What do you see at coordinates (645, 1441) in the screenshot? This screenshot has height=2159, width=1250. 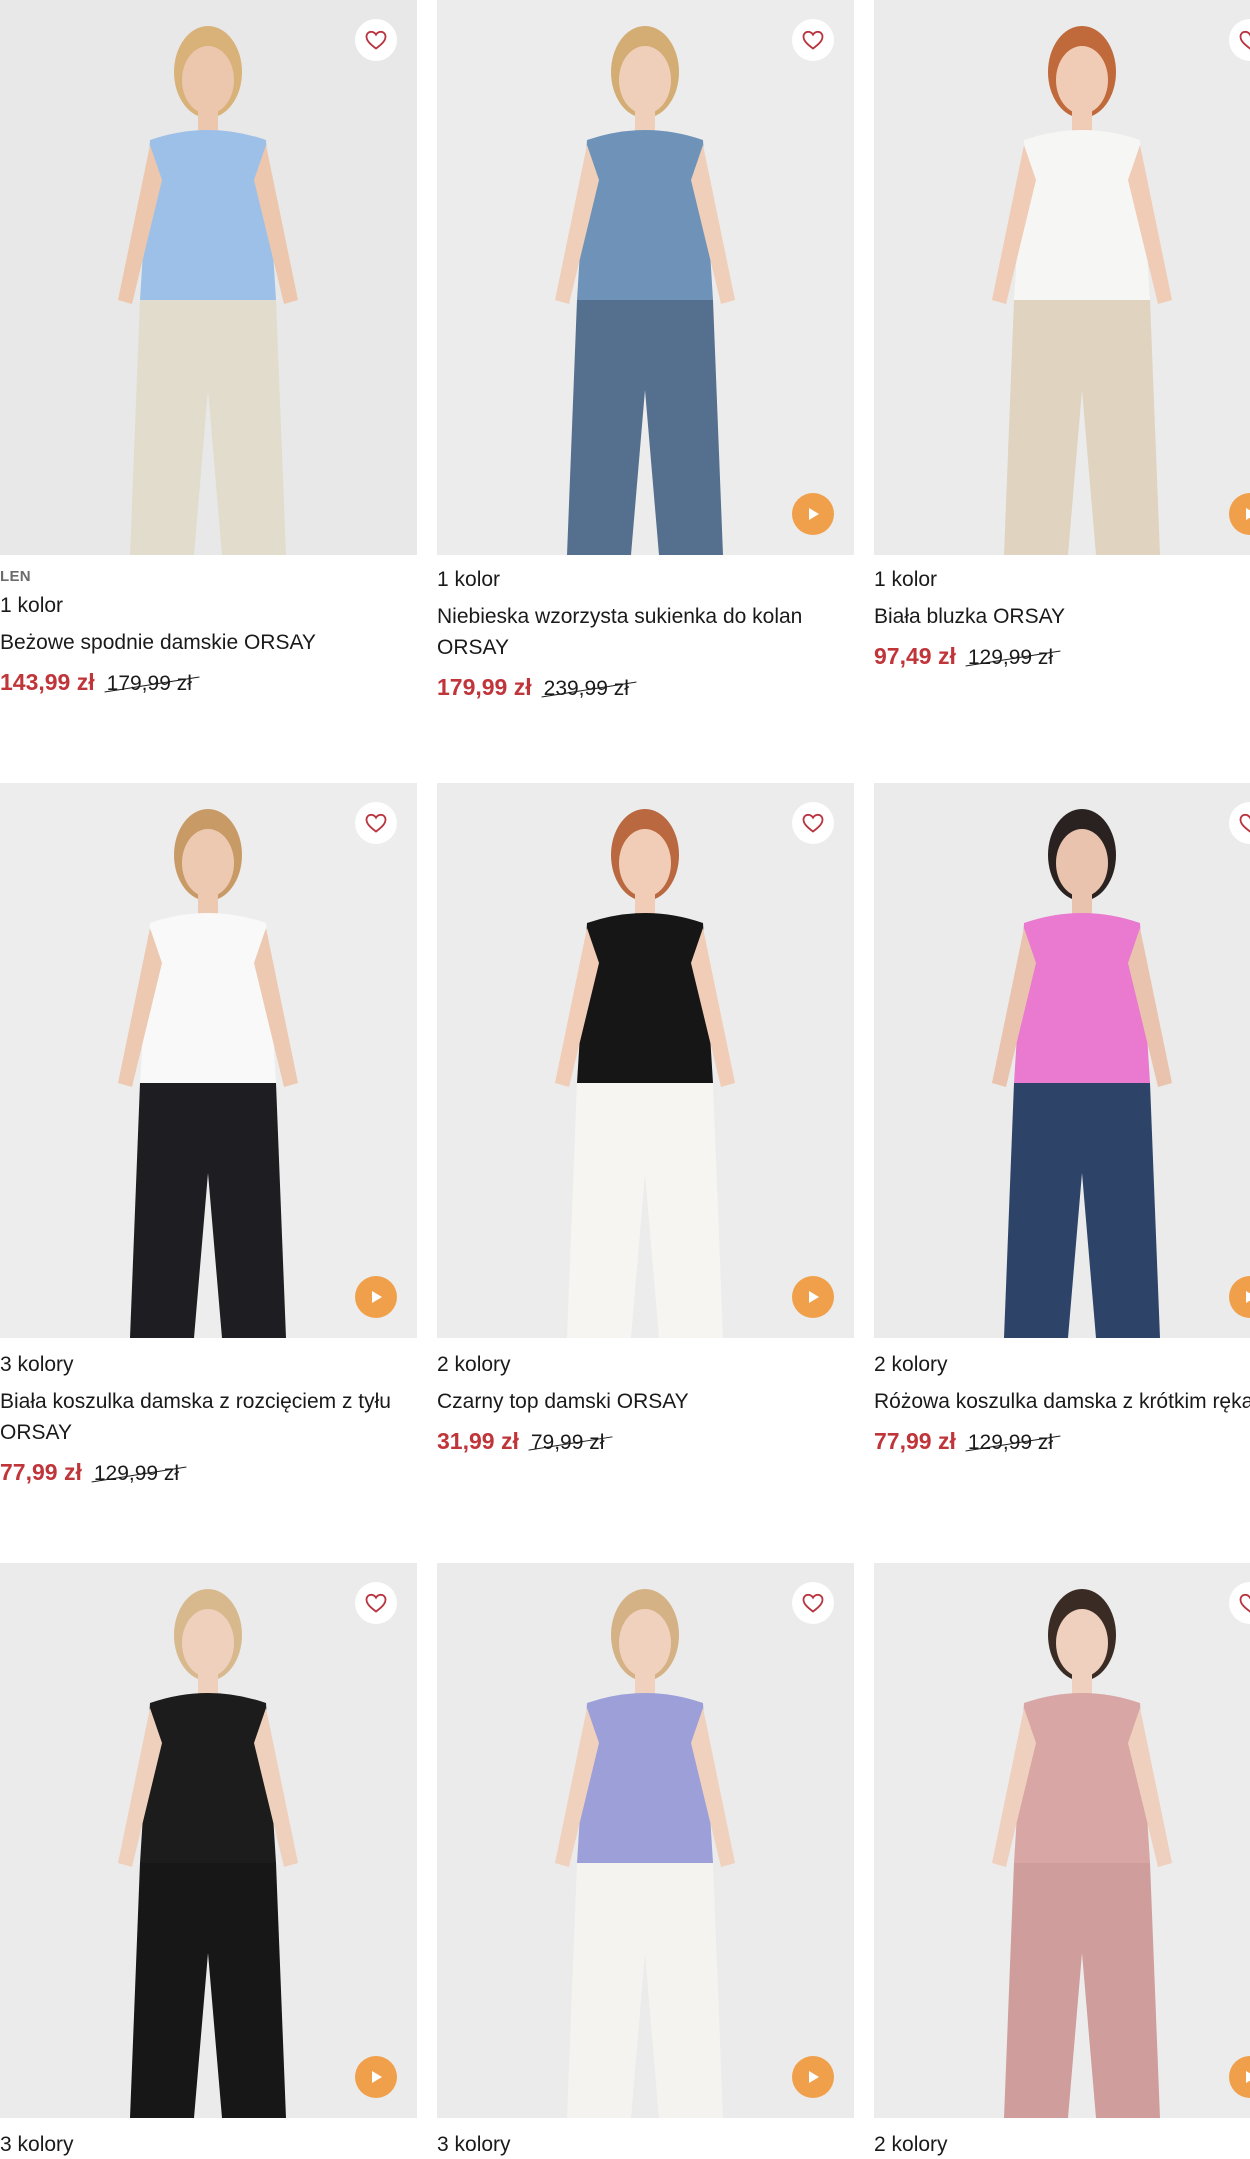 I see `price-row: 31,99 zł 79,99 zł` at bounding box center [645, 1441].